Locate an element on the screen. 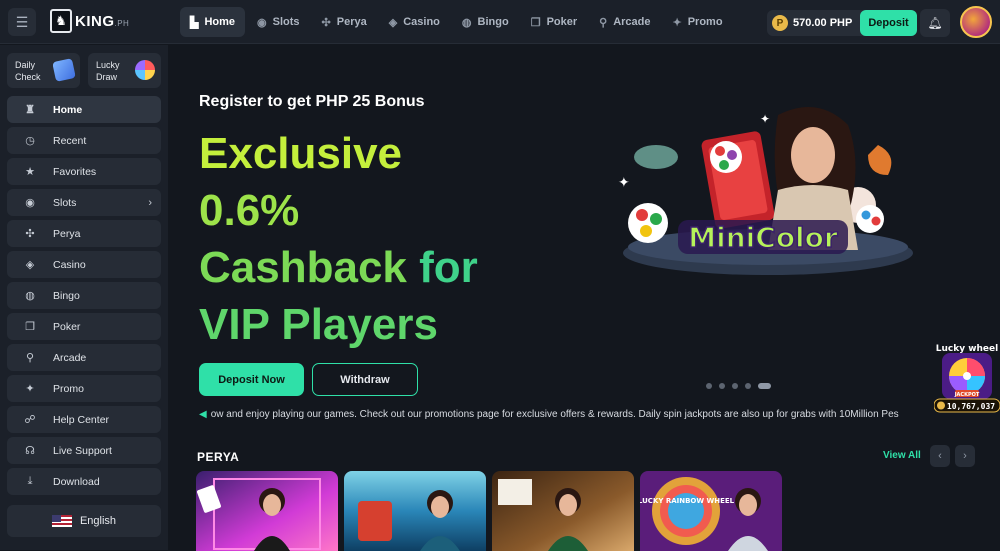  register-bonus-text: Register to get PHP 25 Bonus is located at coordinates (312, 101).